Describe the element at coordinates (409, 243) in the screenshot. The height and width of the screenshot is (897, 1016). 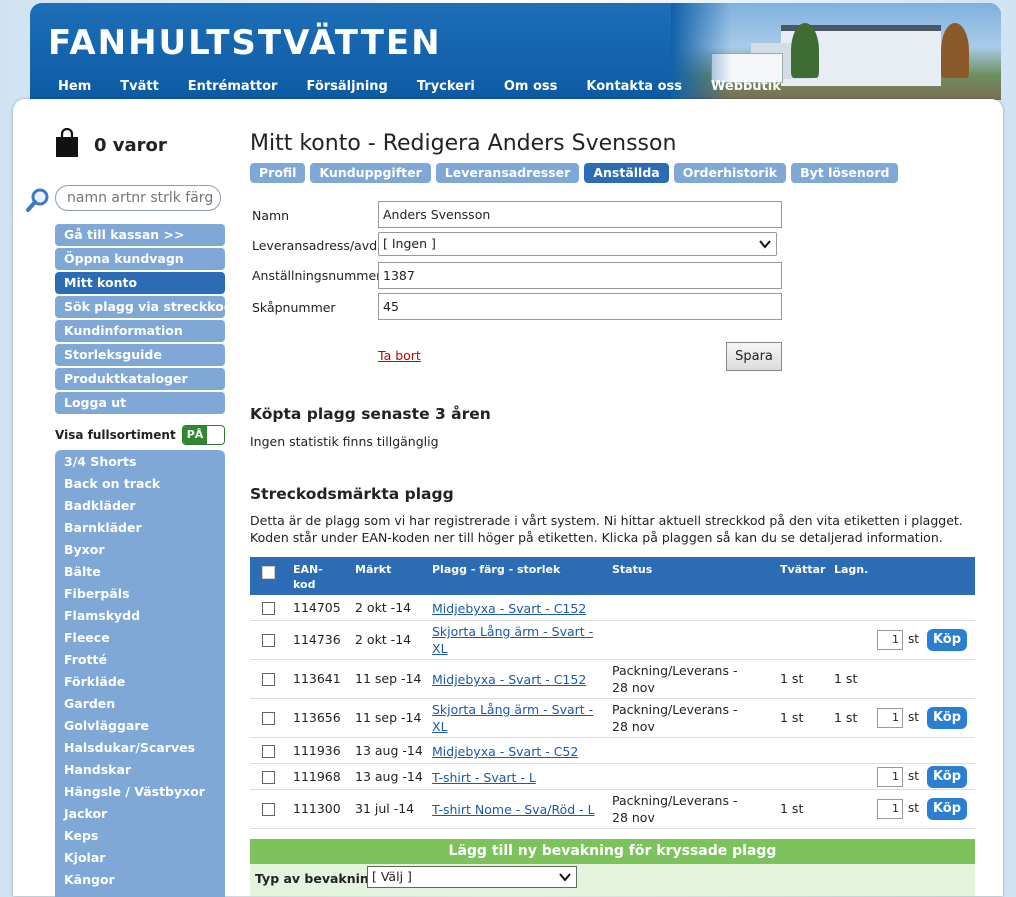
I see `delivery-select-value: [ Ingen ]` at that location.